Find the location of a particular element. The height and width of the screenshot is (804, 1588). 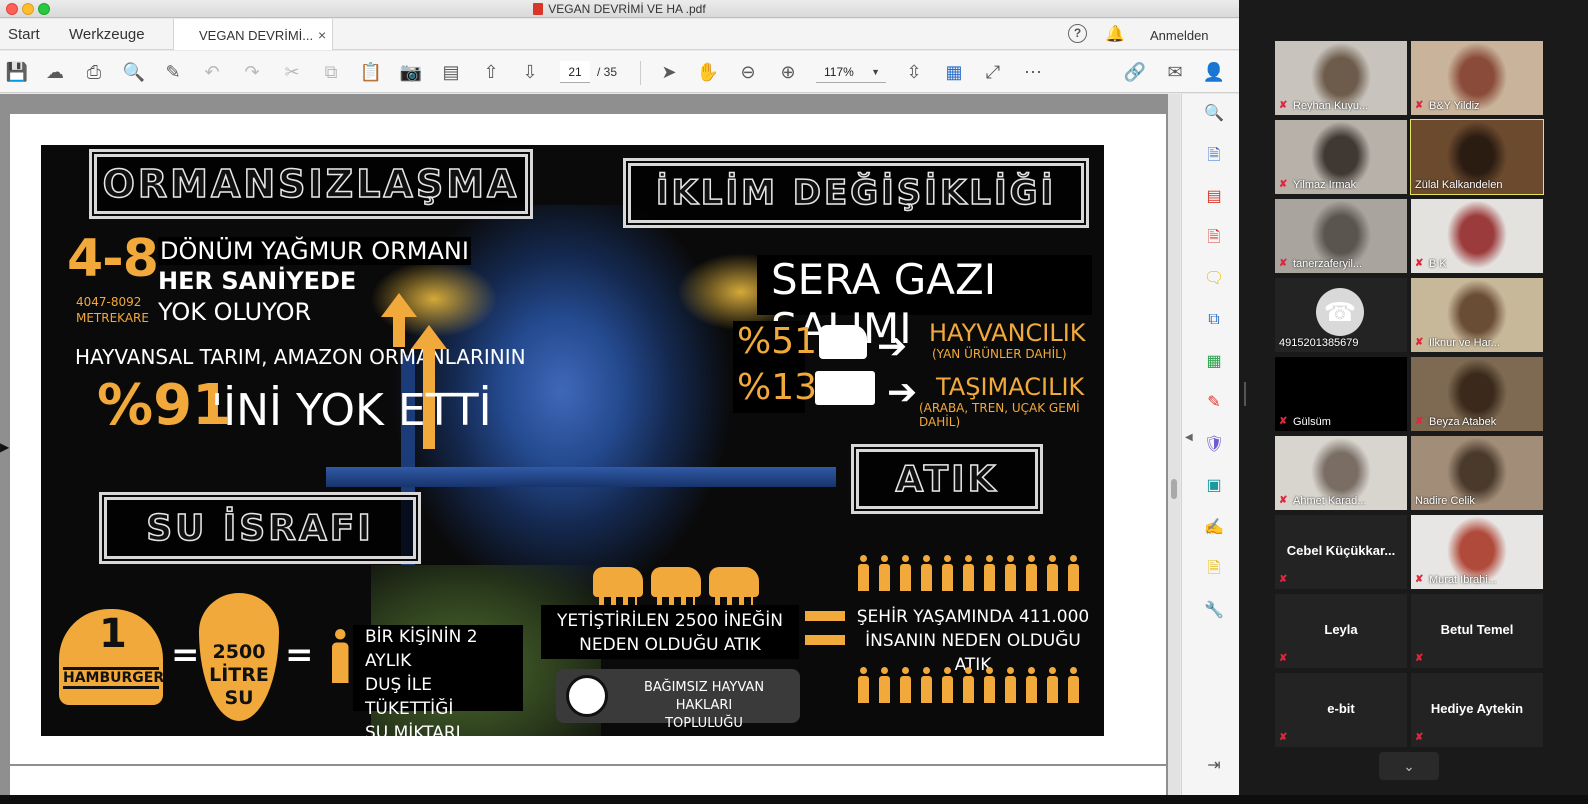

org-line1: BAĞIMSIZ HAYVAN HAKLARI is located at coordinates (704, 696).